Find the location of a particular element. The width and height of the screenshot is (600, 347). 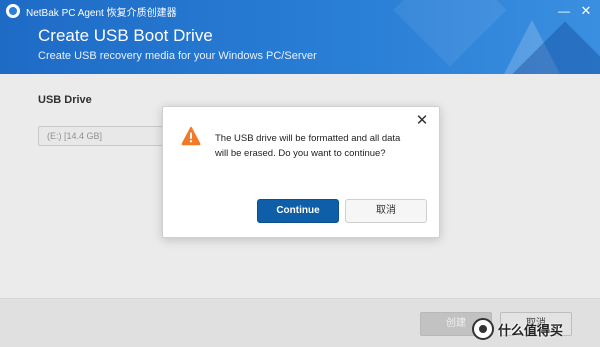

watermark-text: 什么值得买 is located at coordinates (531, 330).